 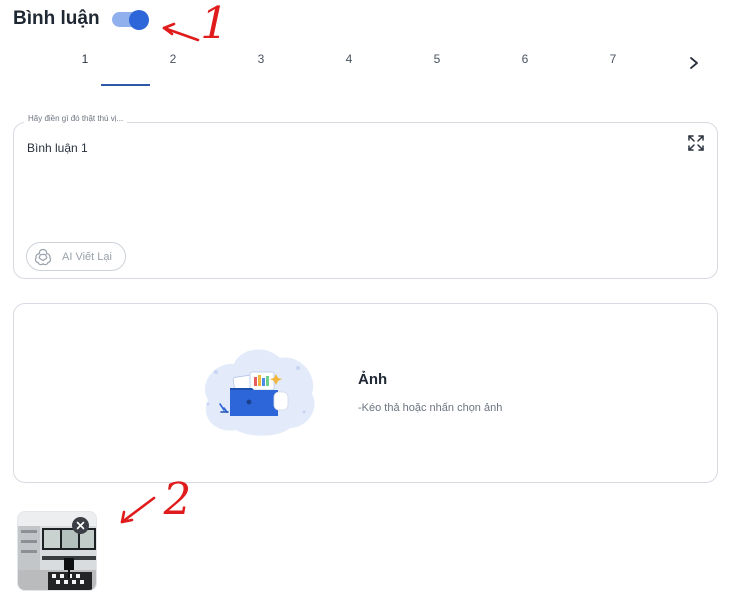 What do you see at coordinates (56, 18) in the screenshot?
I see `section-title: Bình luận` at bounding box center [56, 18].